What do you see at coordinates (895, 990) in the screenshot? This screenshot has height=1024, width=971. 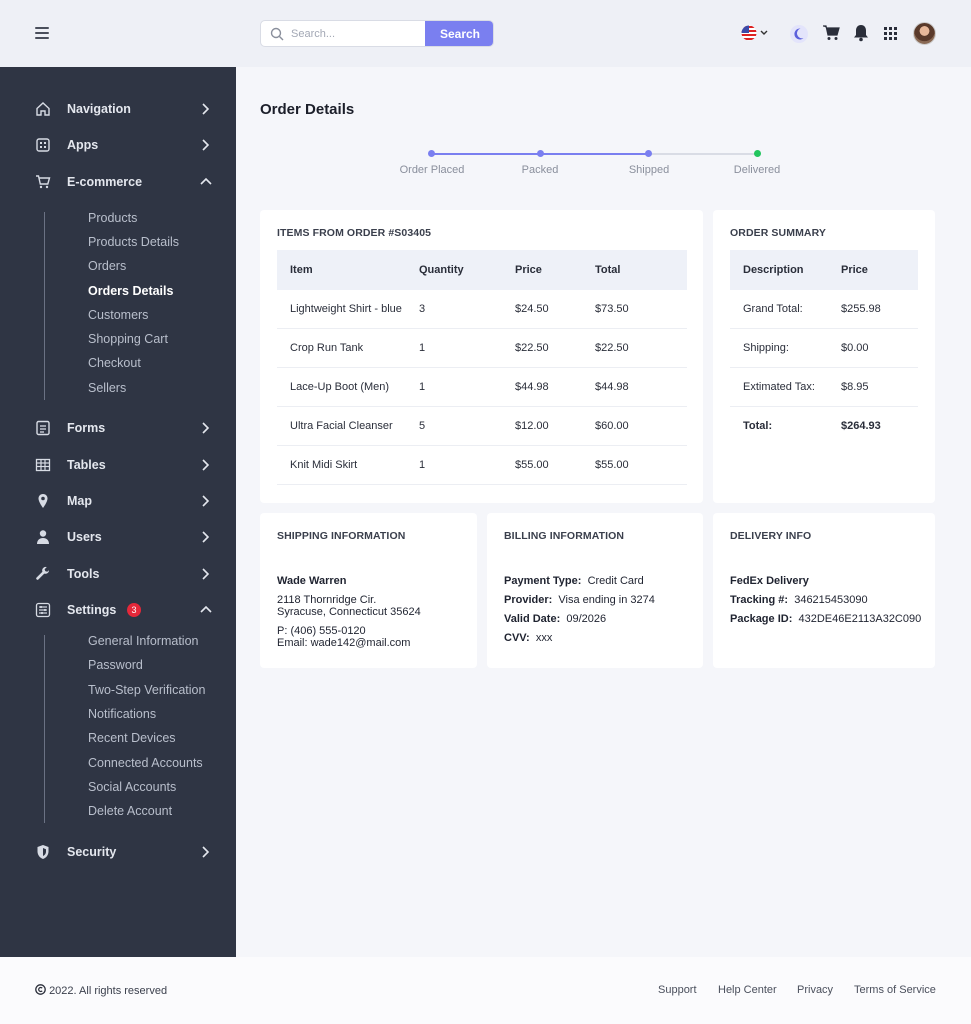 I see `footer-link-terms: Terms of Service` at bounding box center [895, 990].